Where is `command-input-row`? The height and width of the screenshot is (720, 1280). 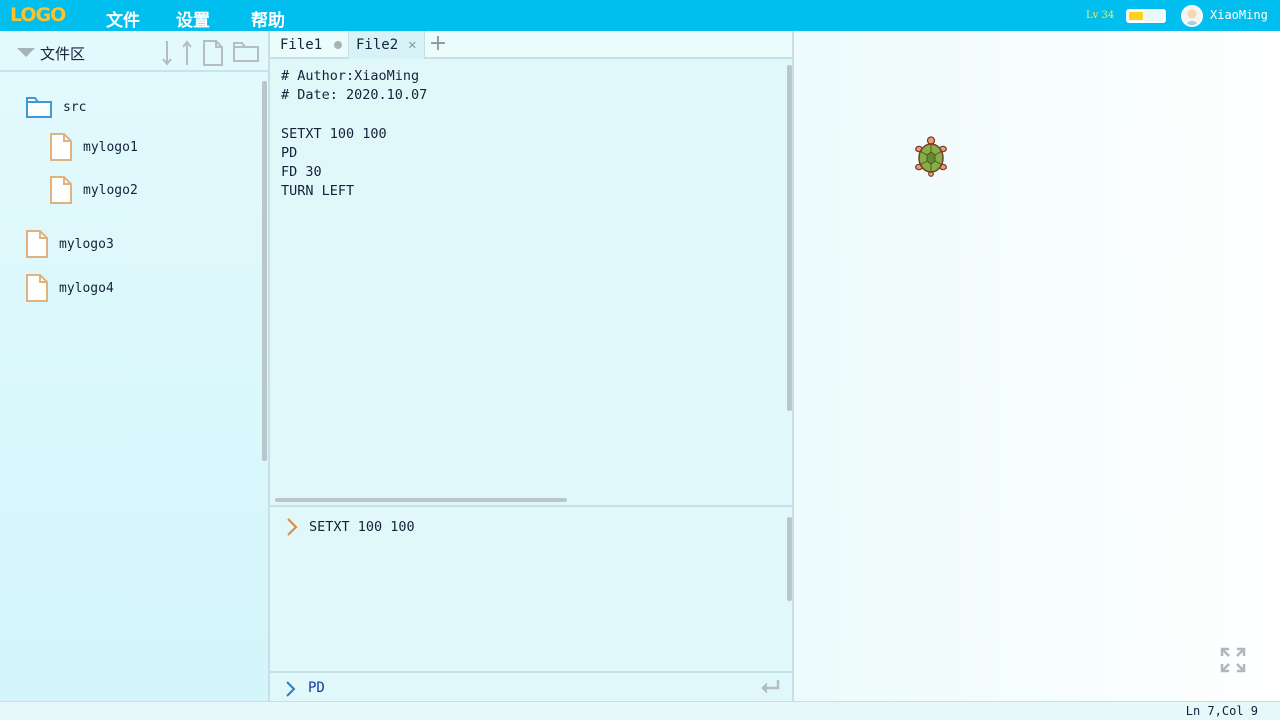
command-input-row is located at coordinates (531, 686).